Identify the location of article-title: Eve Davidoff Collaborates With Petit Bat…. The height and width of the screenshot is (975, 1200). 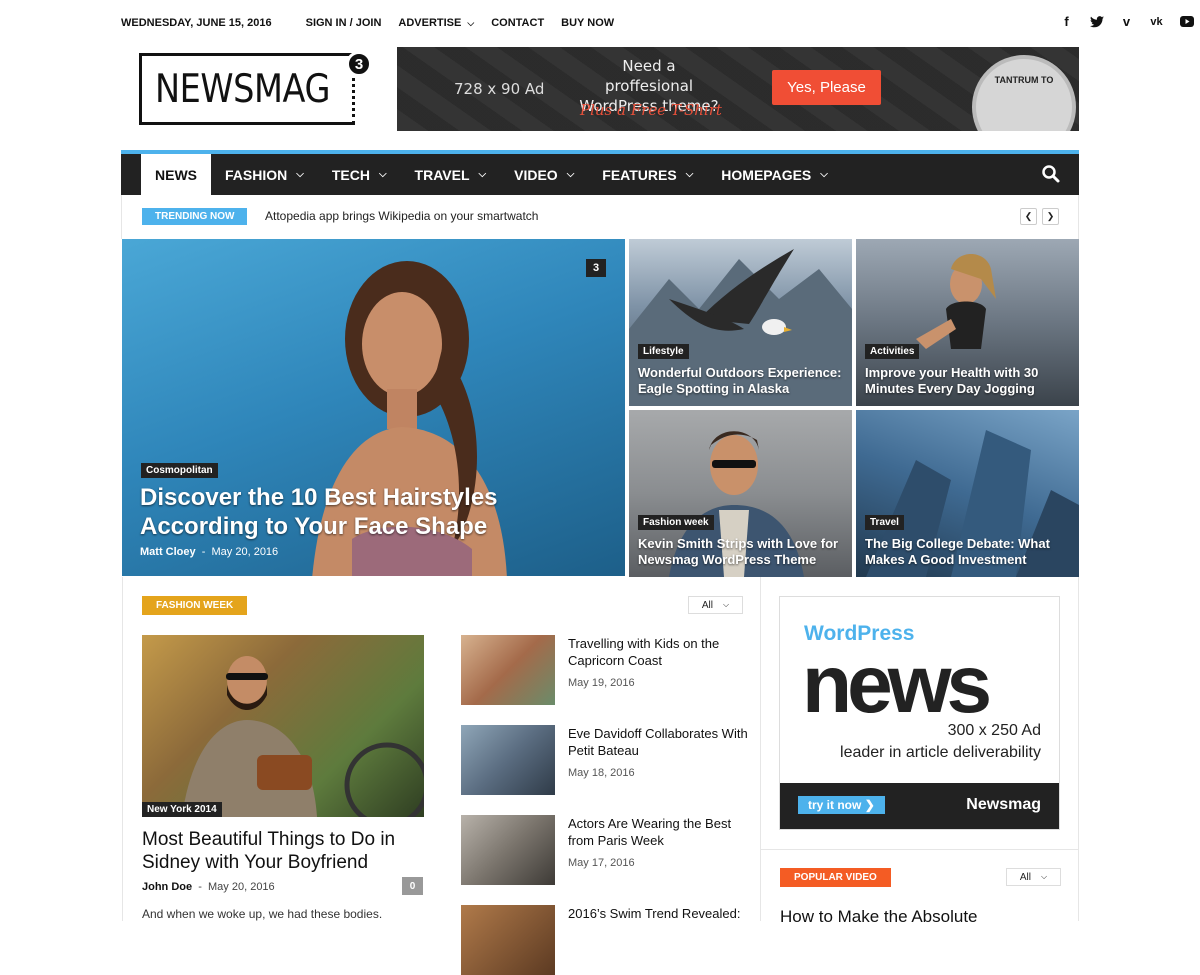
(658, 742).